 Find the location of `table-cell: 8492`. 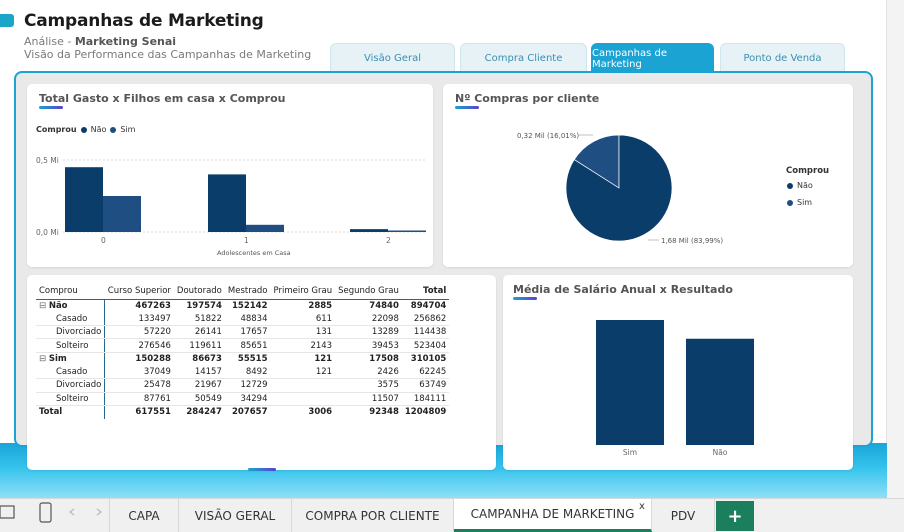

table-cell: 8492 is located at coordinates (247, 372).